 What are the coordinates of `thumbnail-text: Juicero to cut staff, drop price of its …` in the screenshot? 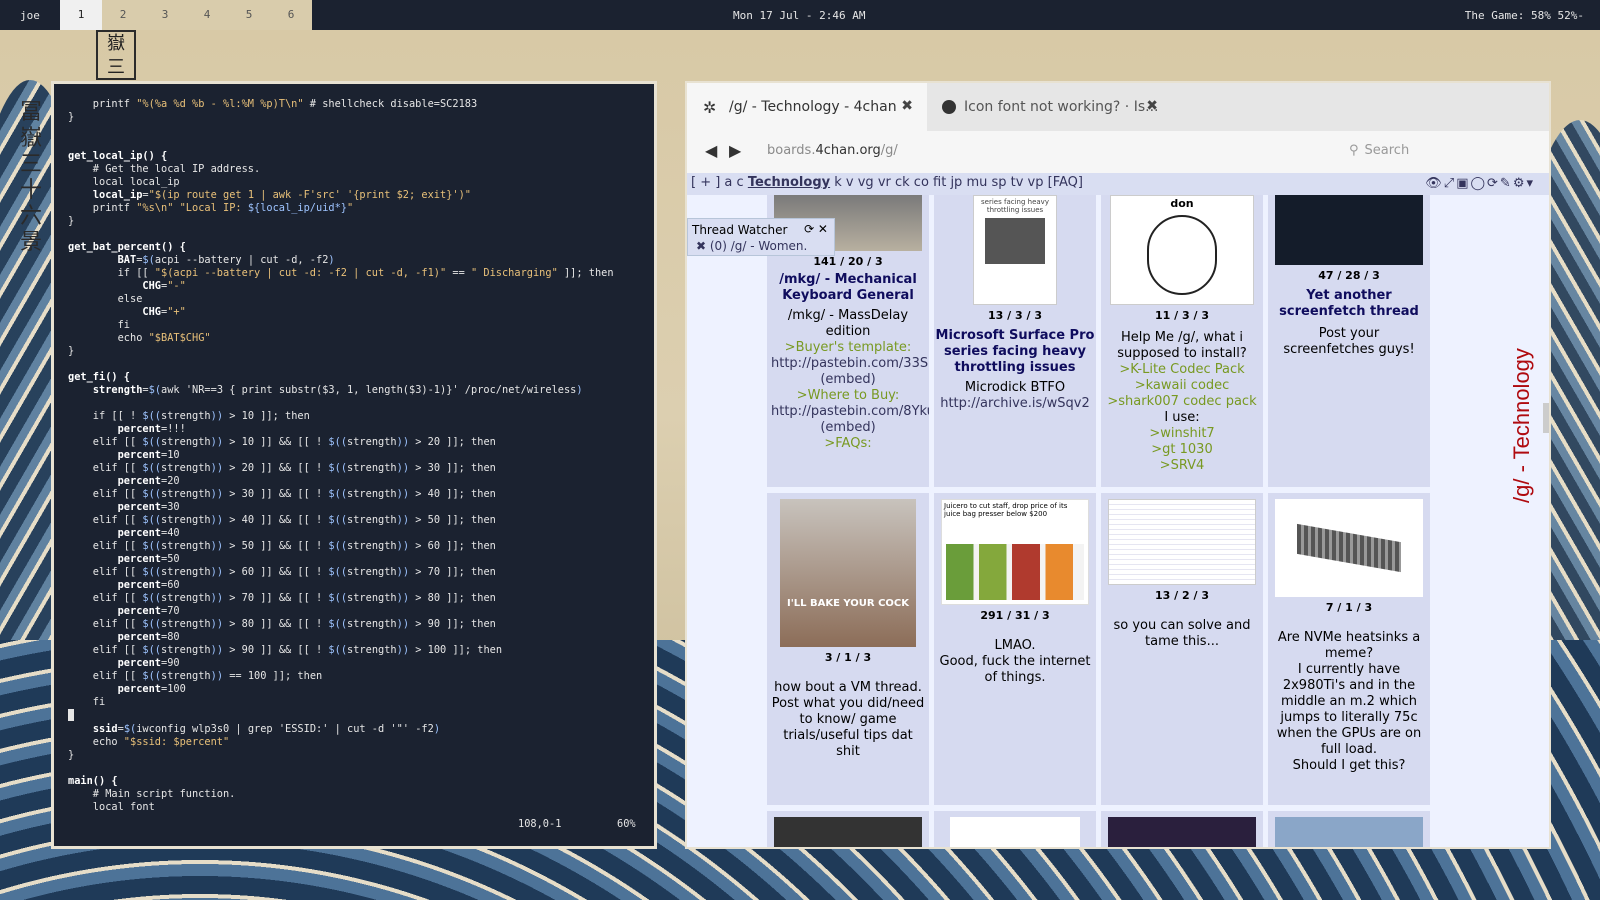 It's located at (1006, 510).